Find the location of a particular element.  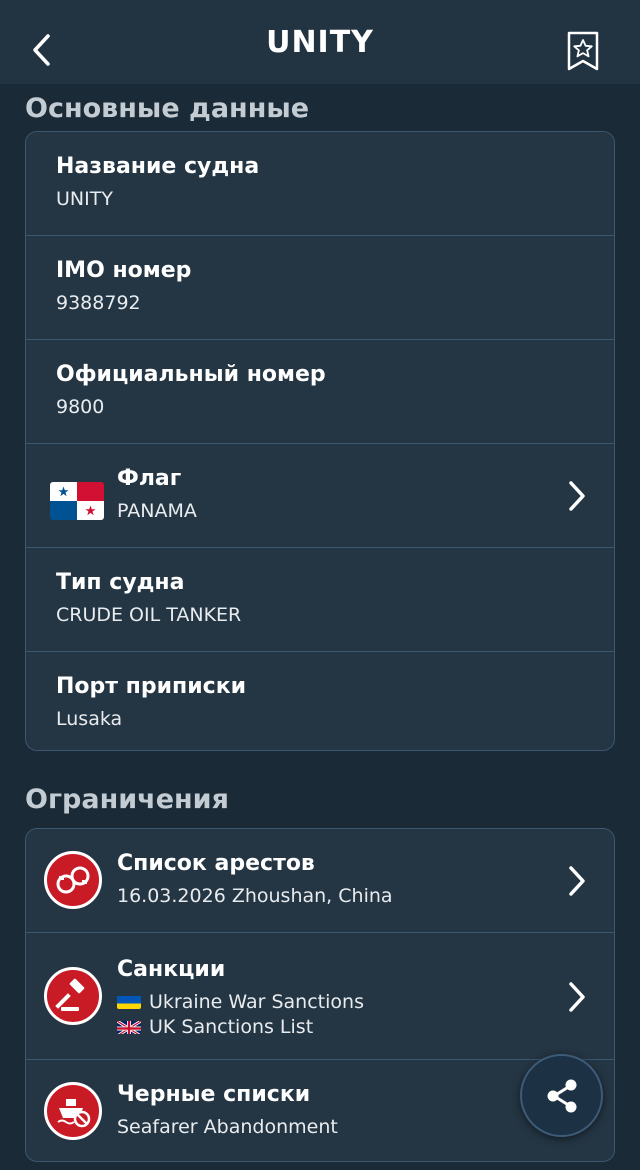

row-label: Флаг is located at coordinates (149, 478).